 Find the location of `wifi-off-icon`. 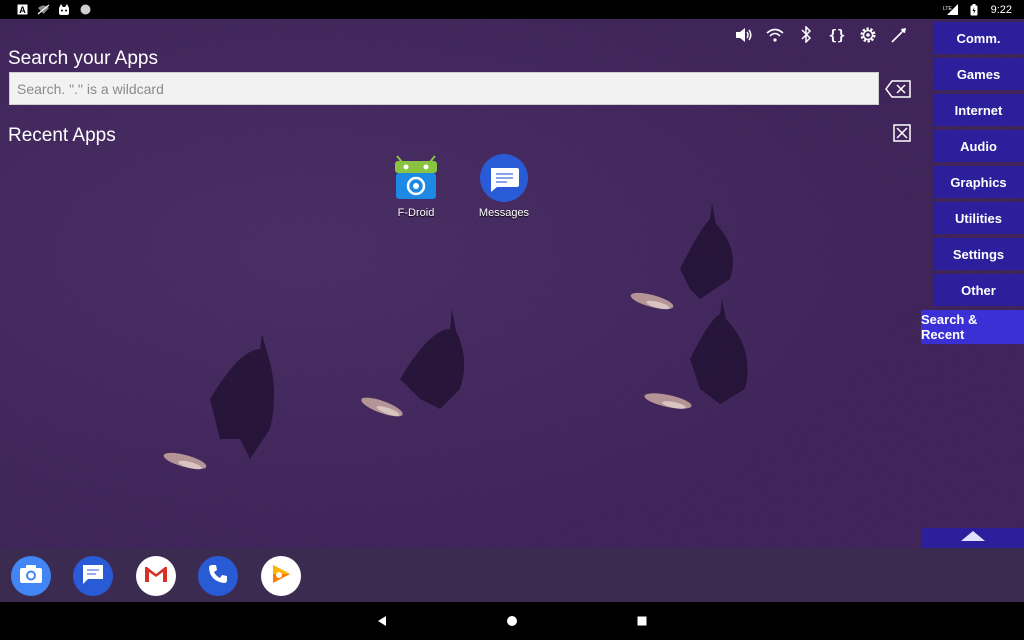

wifi-off-icon is located at coordinates (43, 10).